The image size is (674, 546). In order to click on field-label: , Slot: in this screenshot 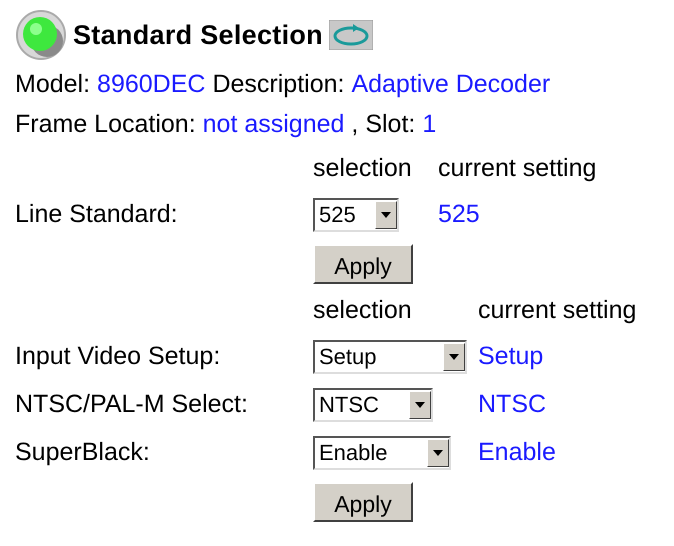, I will do `click(383, 124)`.